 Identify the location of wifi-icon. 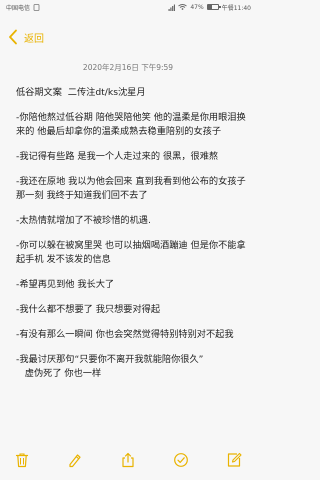
(183, 7).